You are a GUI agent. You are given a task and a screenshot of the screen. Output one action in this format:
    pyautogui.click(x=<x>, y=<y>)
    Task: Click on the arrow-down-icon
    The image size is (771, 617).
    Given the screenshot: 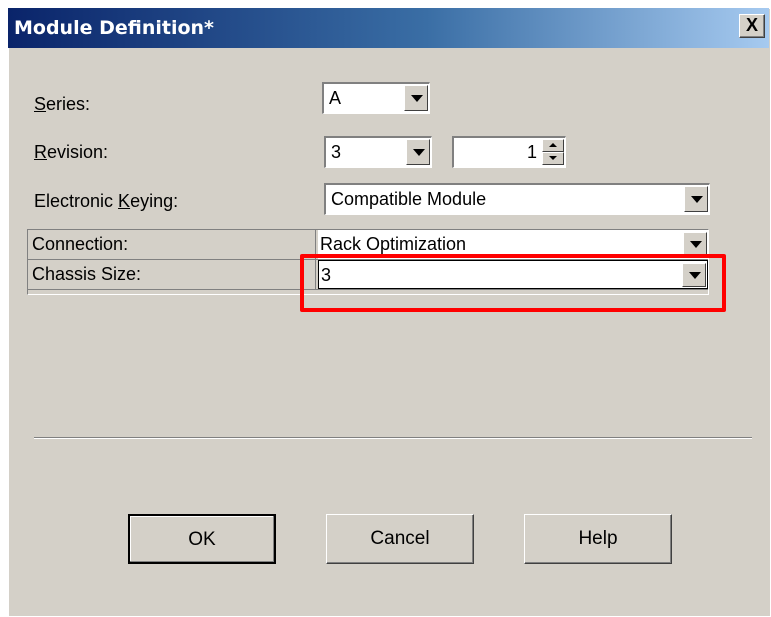 What is the action you would take?
    pyautogui.click(x=553, y=158)
    